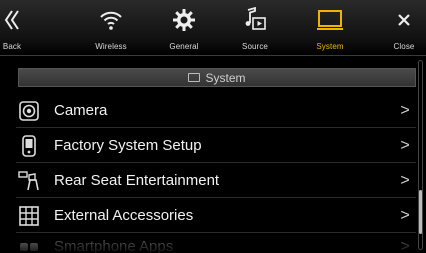  What do you see at coordinates (330, 46) in the screenshot?
I see `tab-system-label: System` at bounding box center [330, 46].